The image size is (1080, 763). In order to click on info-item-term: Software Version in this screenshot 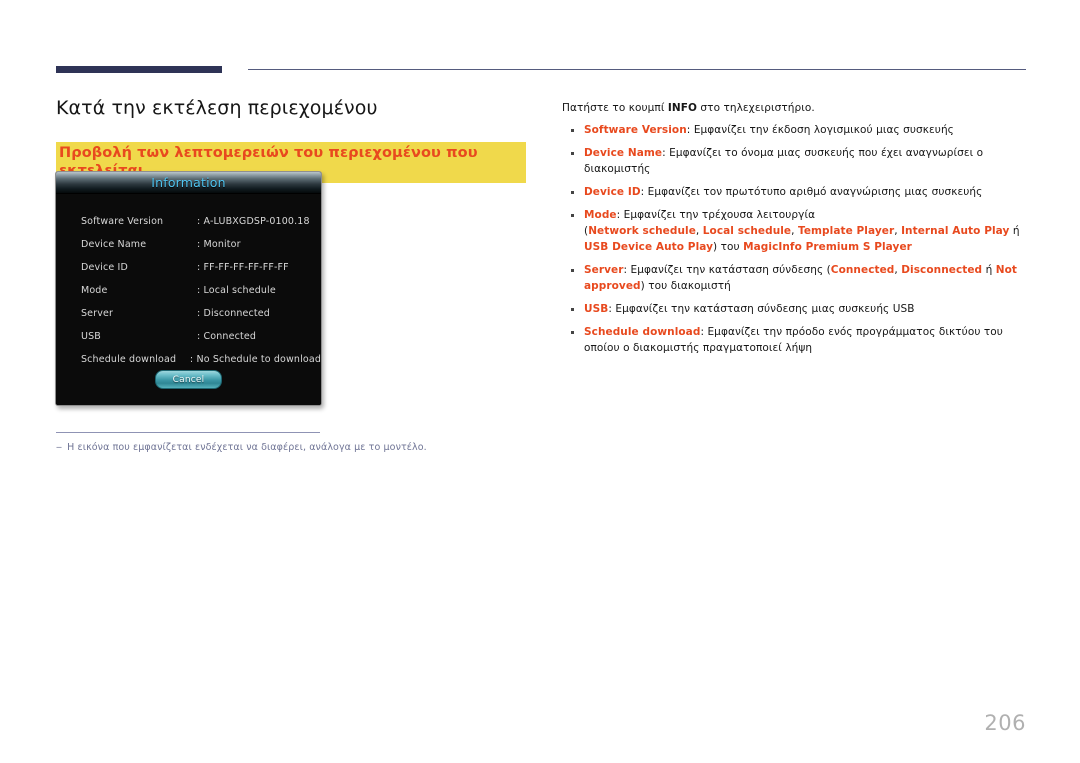, I will do `click(635, 130)`.